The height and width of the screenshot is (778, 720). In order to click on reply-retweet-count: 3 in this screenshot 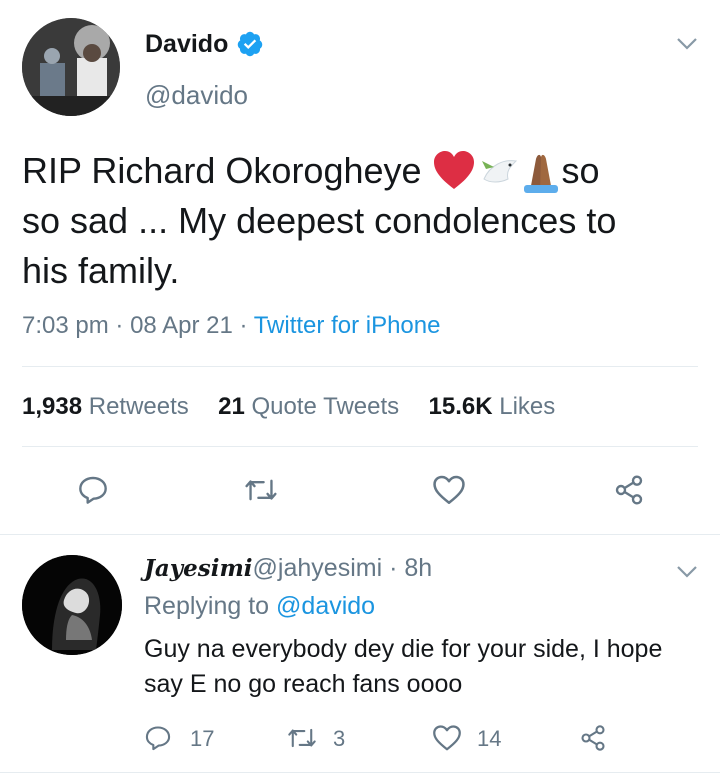, I will do `click(339, 738)`.